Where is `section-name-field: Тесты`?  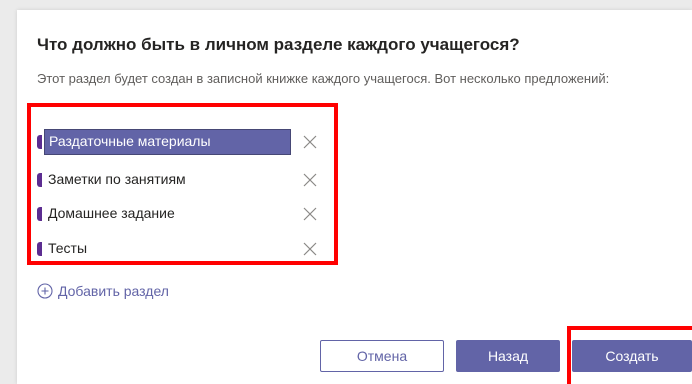 section-name-field: Тесты is located at coordinates (167, 249).